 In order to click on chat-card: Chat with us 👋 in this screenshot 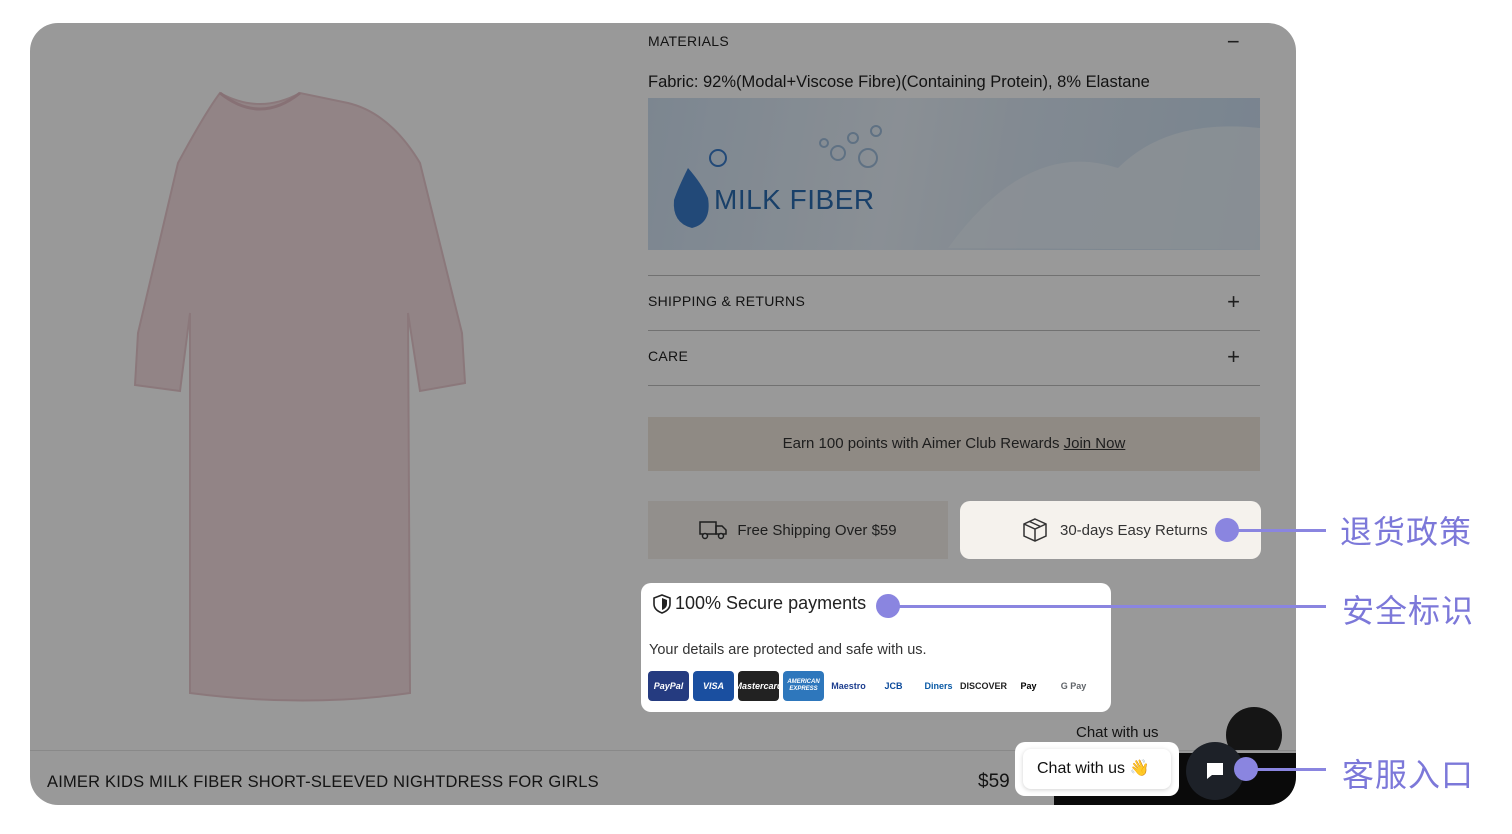, I will do `click(1097, 769)`.